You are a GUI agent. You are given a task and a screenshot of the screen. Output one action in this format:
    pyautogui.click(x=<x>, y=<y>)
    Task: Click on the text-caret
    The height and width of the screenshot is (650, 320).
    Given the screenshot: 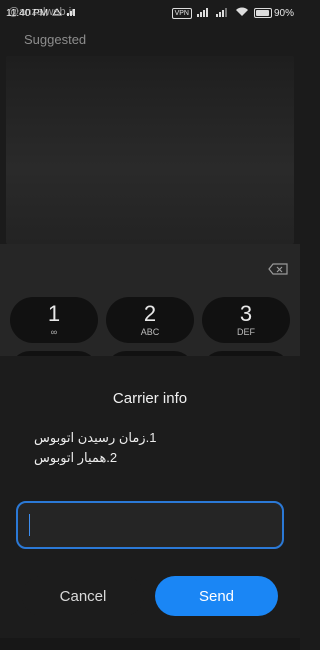 What is the action you would take?
    pyautogui.click(x=29, y=525)
    